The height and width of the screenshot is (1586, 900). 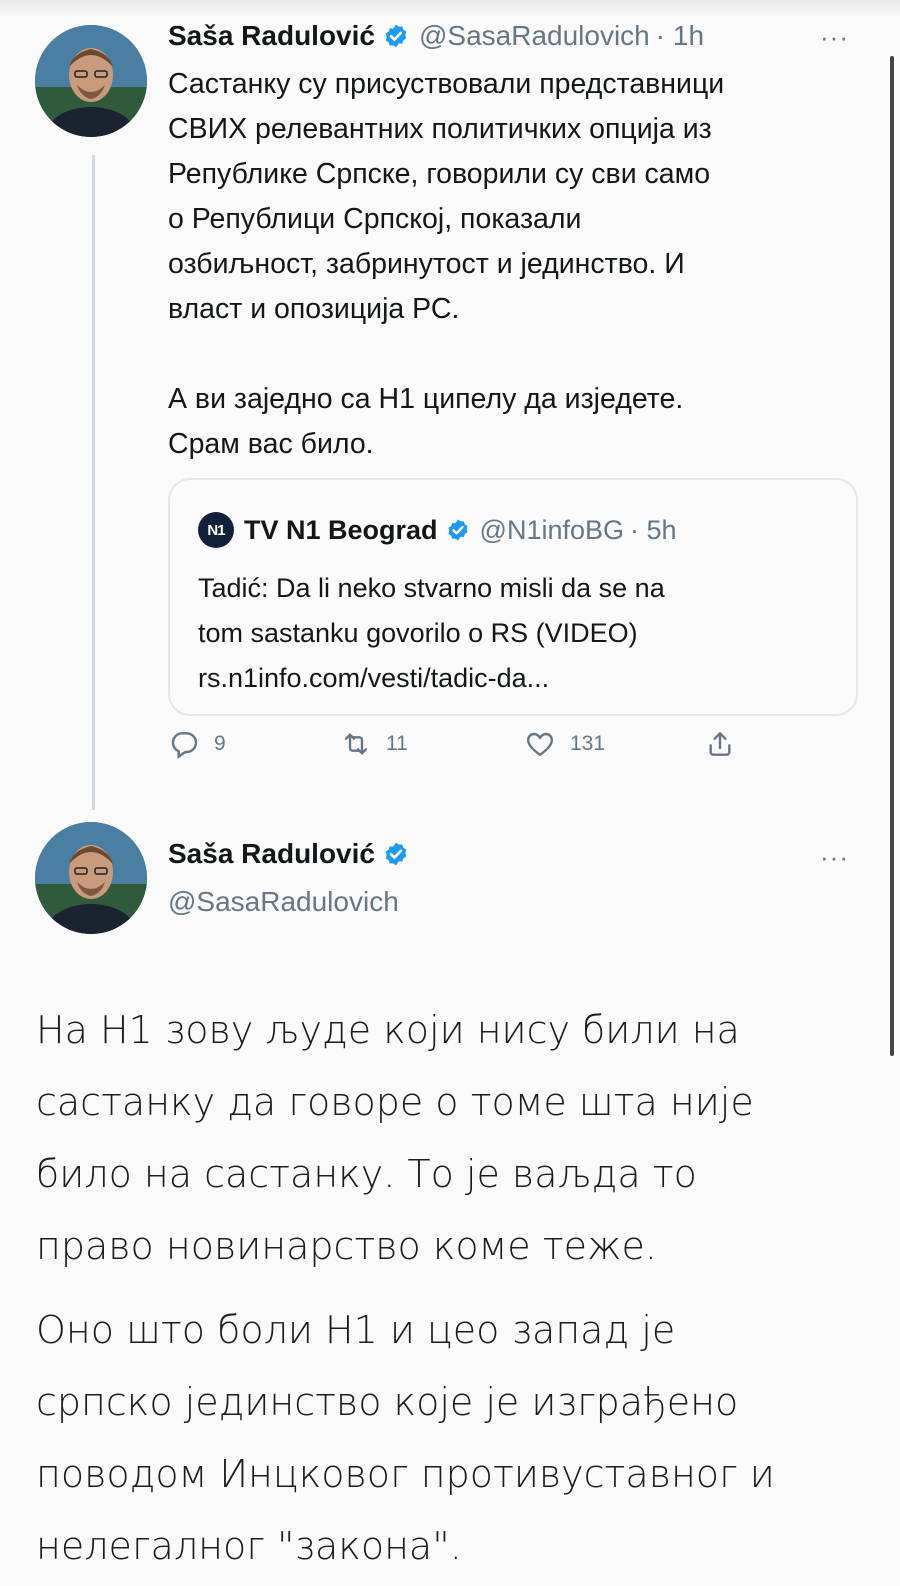 I want to click on tweet1-header: Saša Radulović @SasaRadulovich · 1h, so click(x=436, y=36).